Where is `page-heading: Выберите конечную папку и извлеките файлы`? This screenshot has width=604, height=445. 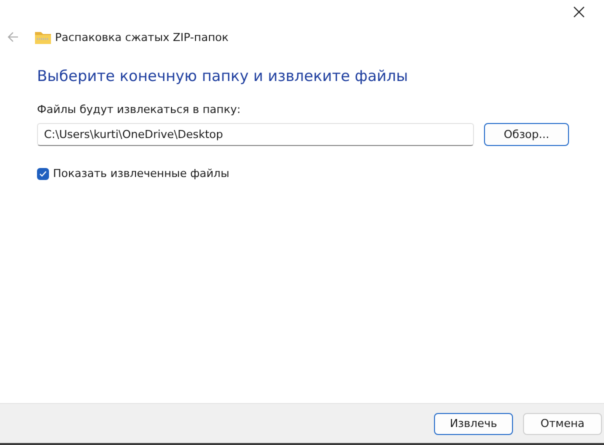 page-heading: Выберите конечную папку и извлеките файлы is located at coordinates (223, 76).